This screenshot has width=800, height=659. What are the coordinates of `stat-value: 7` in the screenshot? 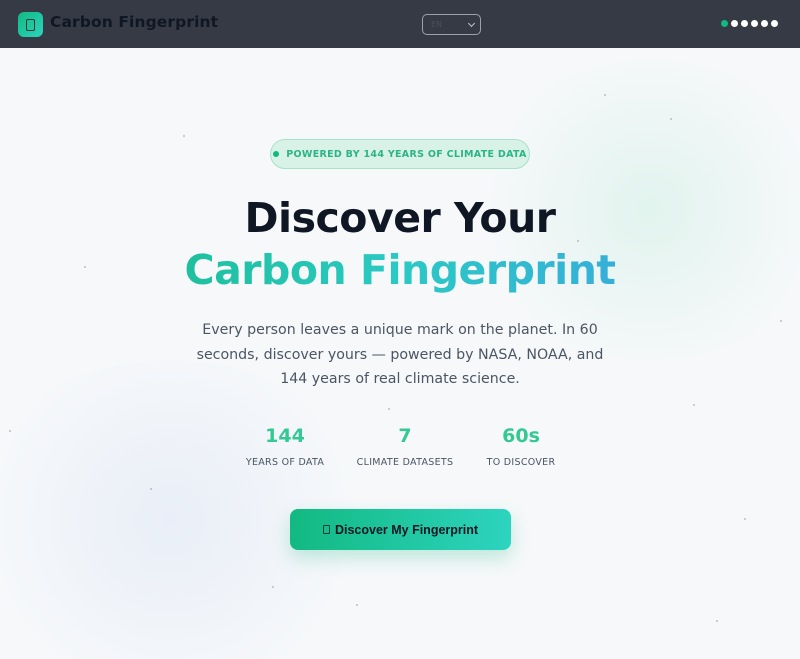 It's located at (405, 436).